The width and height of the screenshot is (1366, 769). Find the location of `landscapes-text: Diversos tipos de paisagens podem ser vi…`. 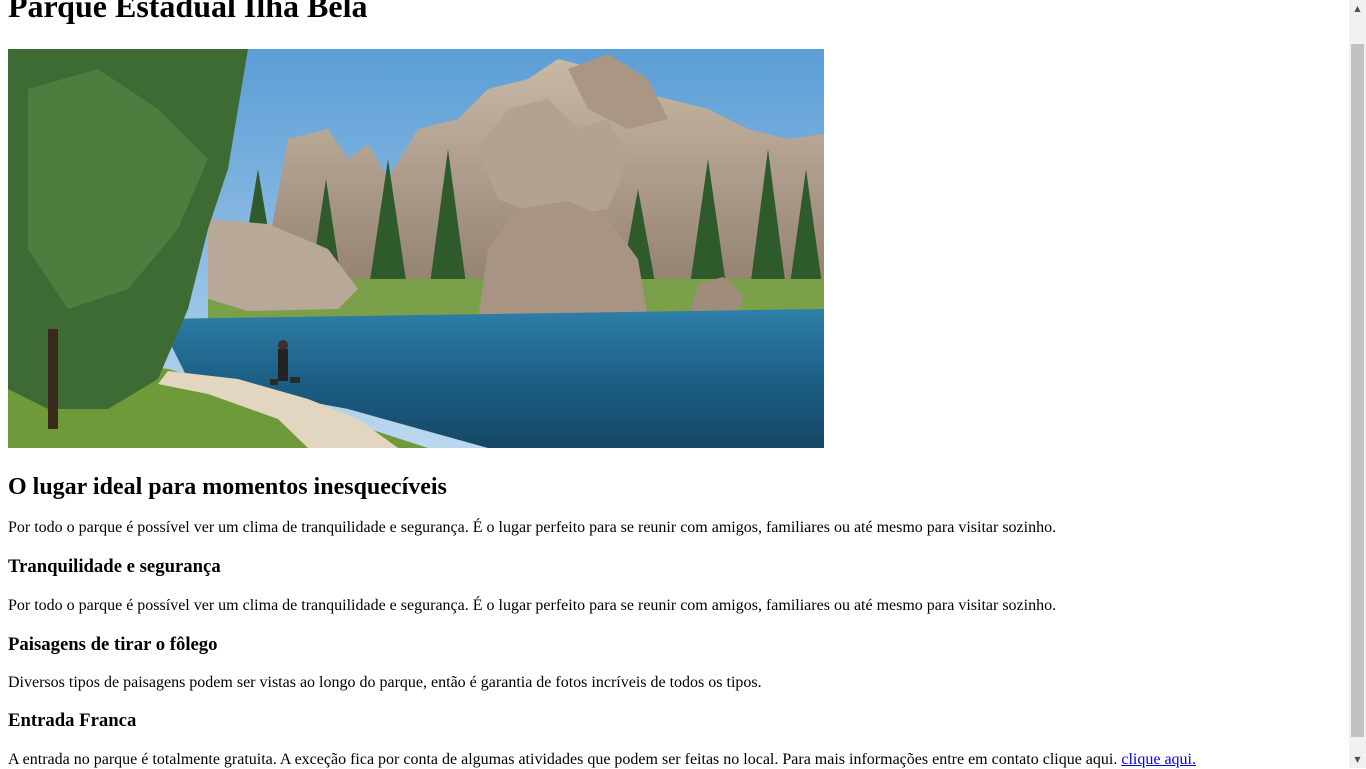

landscapes-text: Diversos tipos de paisagens podem ser vi… is located at coordinates (385, 682).